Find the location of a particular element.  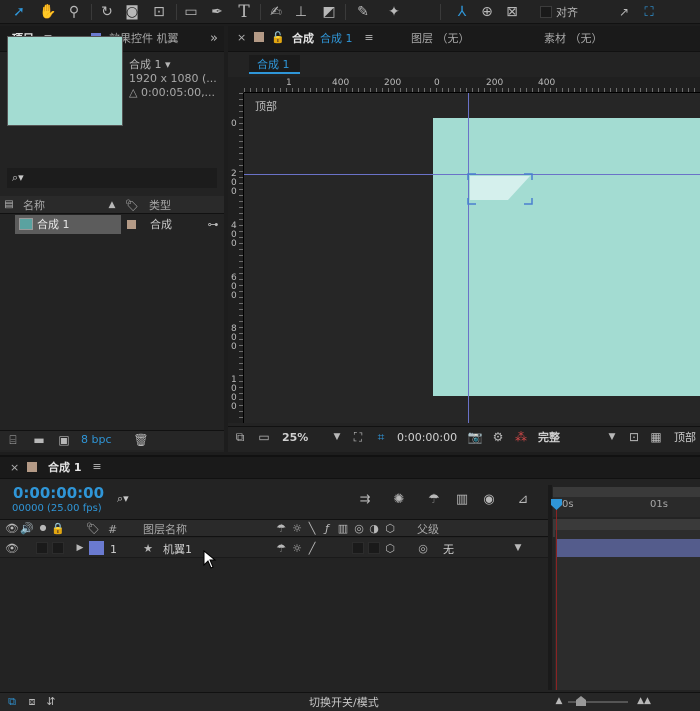

show-snapshot-icon: ⚙ is located at coordinates (498, 437).